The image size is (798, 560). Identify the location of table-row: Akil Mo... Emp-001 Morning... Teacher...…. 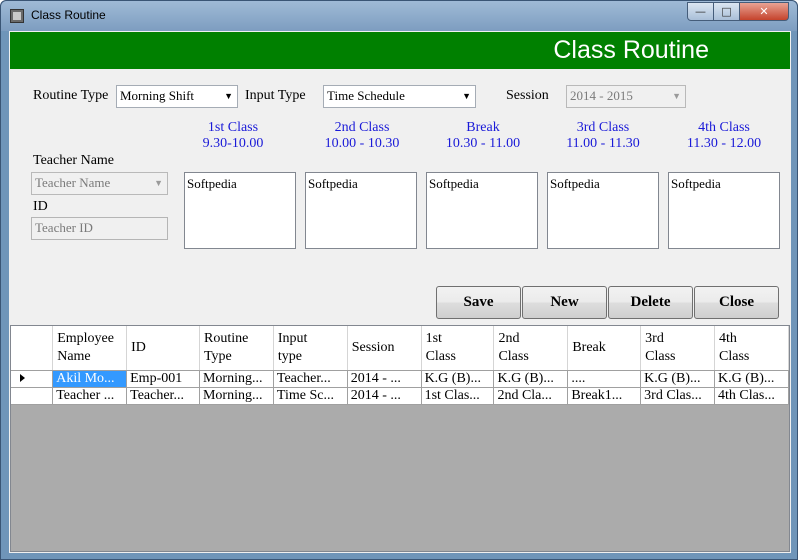
(400, 379).